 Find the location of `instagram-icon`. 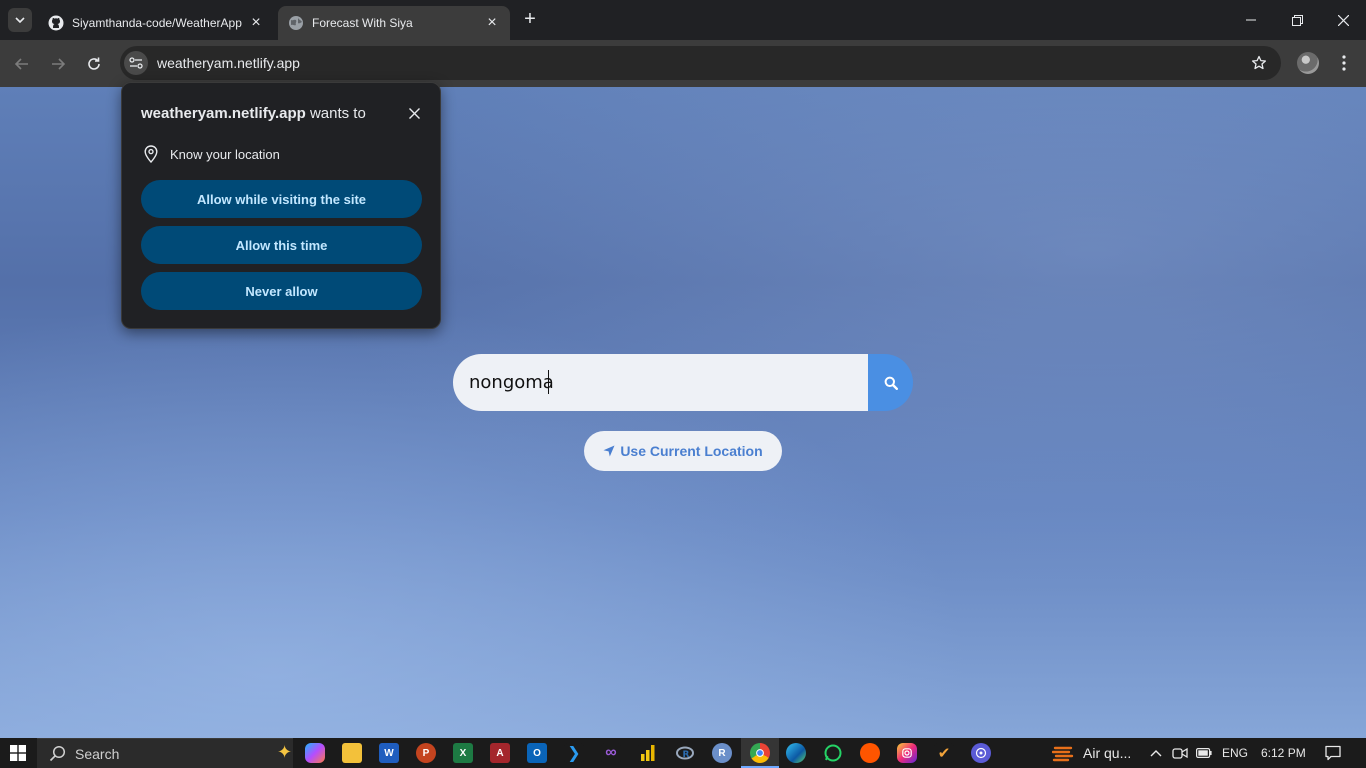

instagram-icon is located at coordinates (907, 753).